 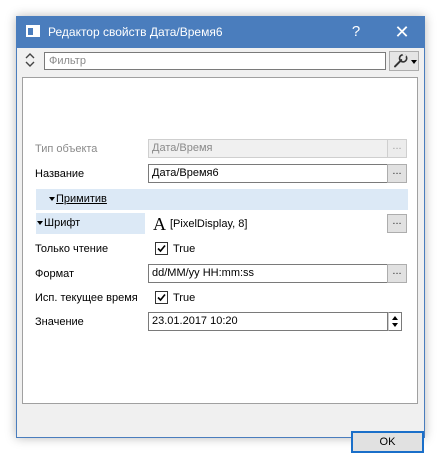 What do you see at coordinates (268, 148) in the screenshot?
I see `object-type-value: Дата/Время` at bounding box center [268, 148].